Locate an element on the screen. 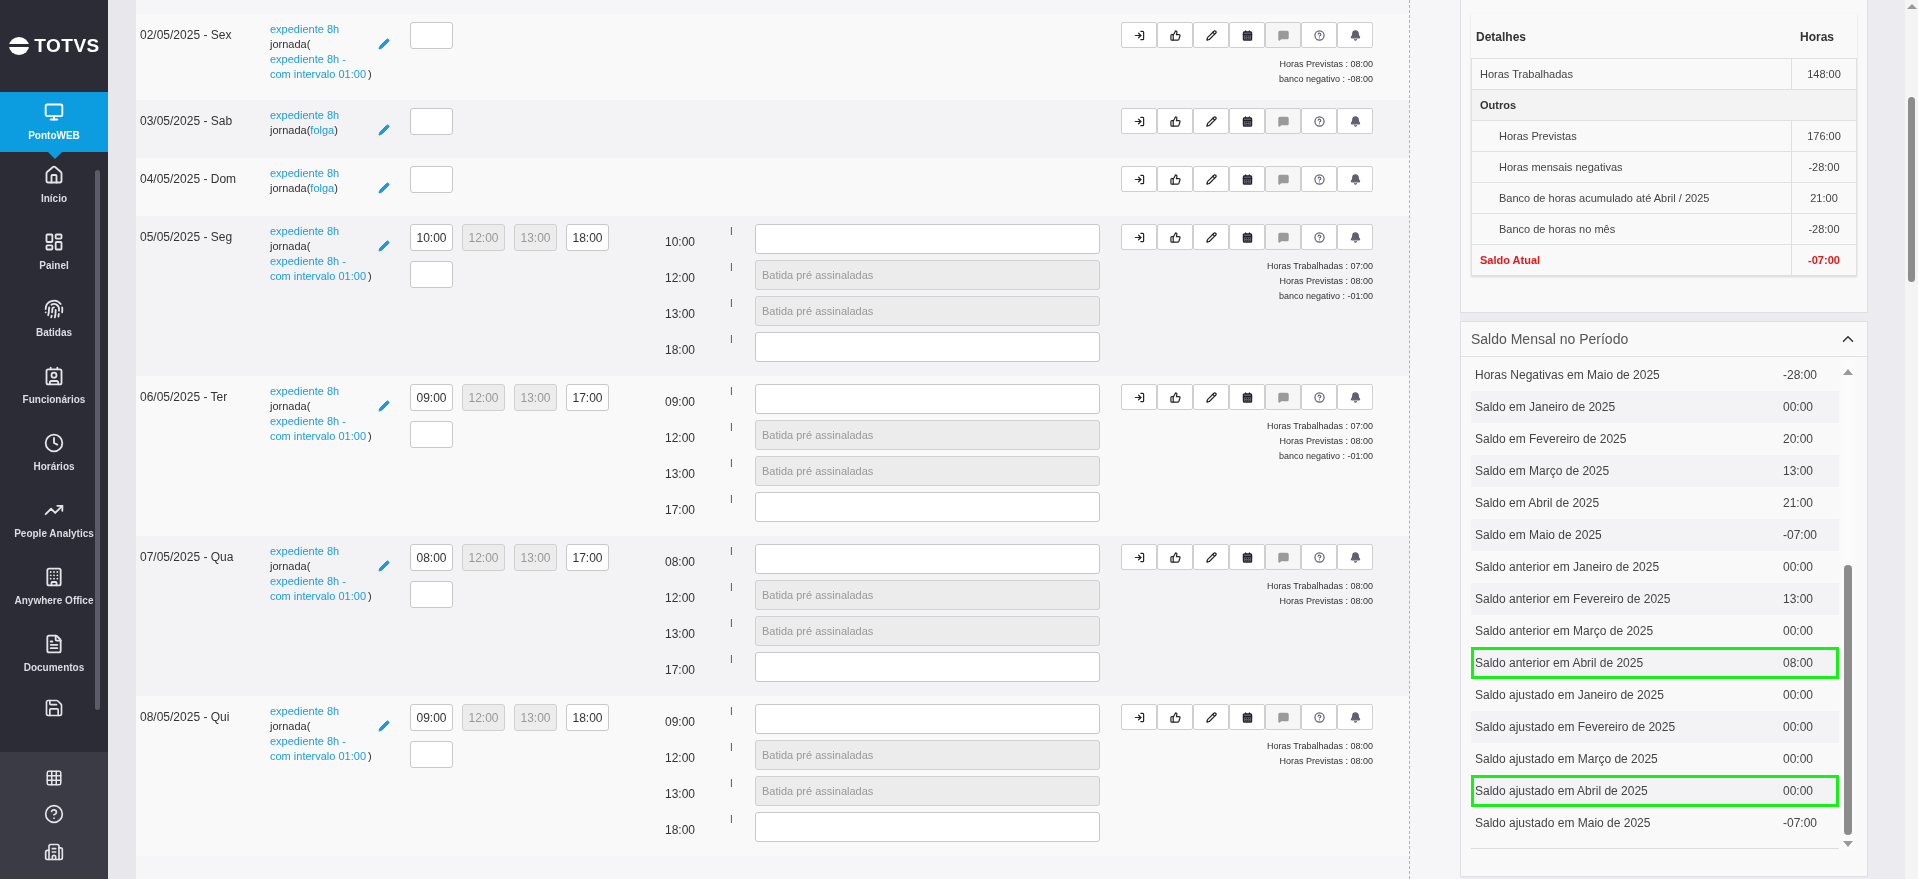  punch-time: 12:00 is located at coordinates (680, 278).